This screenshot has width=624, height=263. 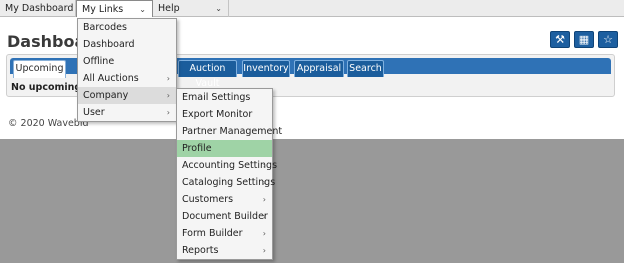 What do you see at coordinates (229, 182) in the screenshot?
I see `menu-item-label: Cataloging Settings` at bounding box center [229, 182].